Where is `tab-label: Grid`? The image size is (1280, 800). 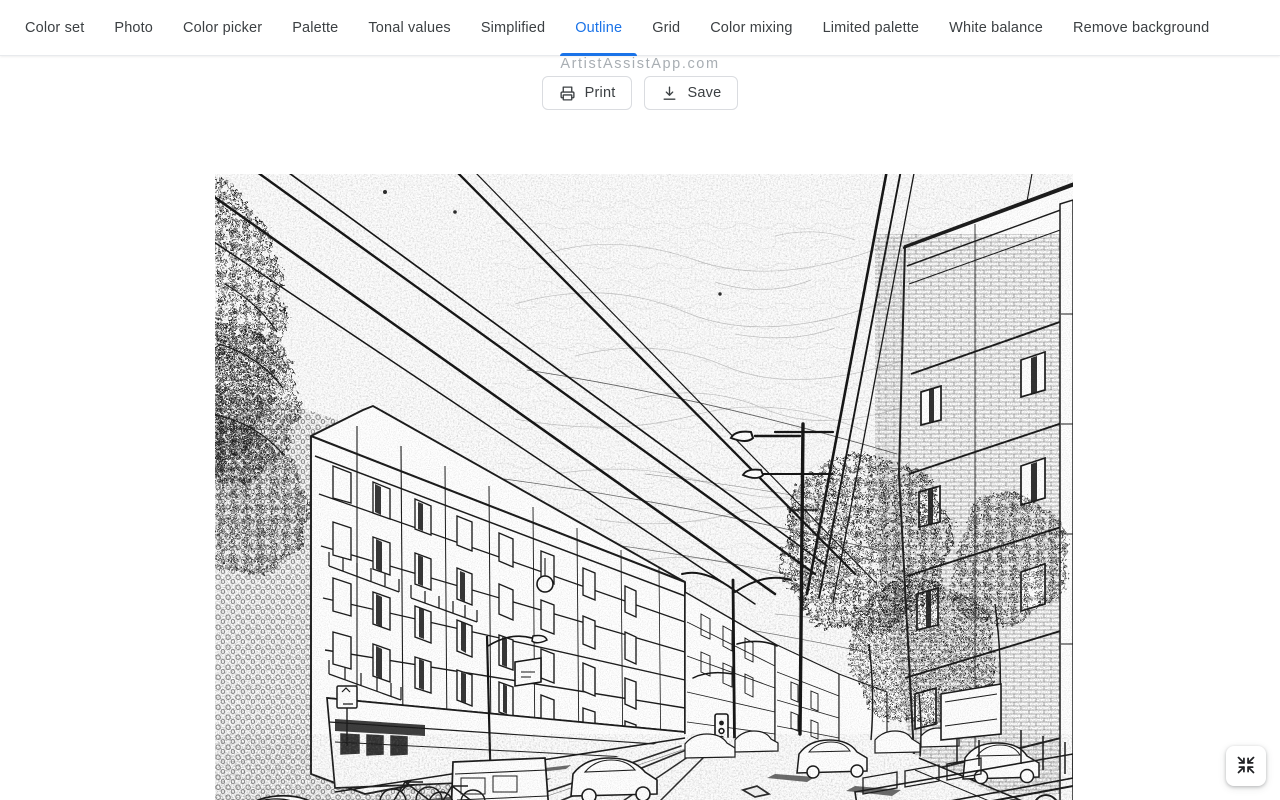 tab-label: Grid is located at coordinates (666, 27).